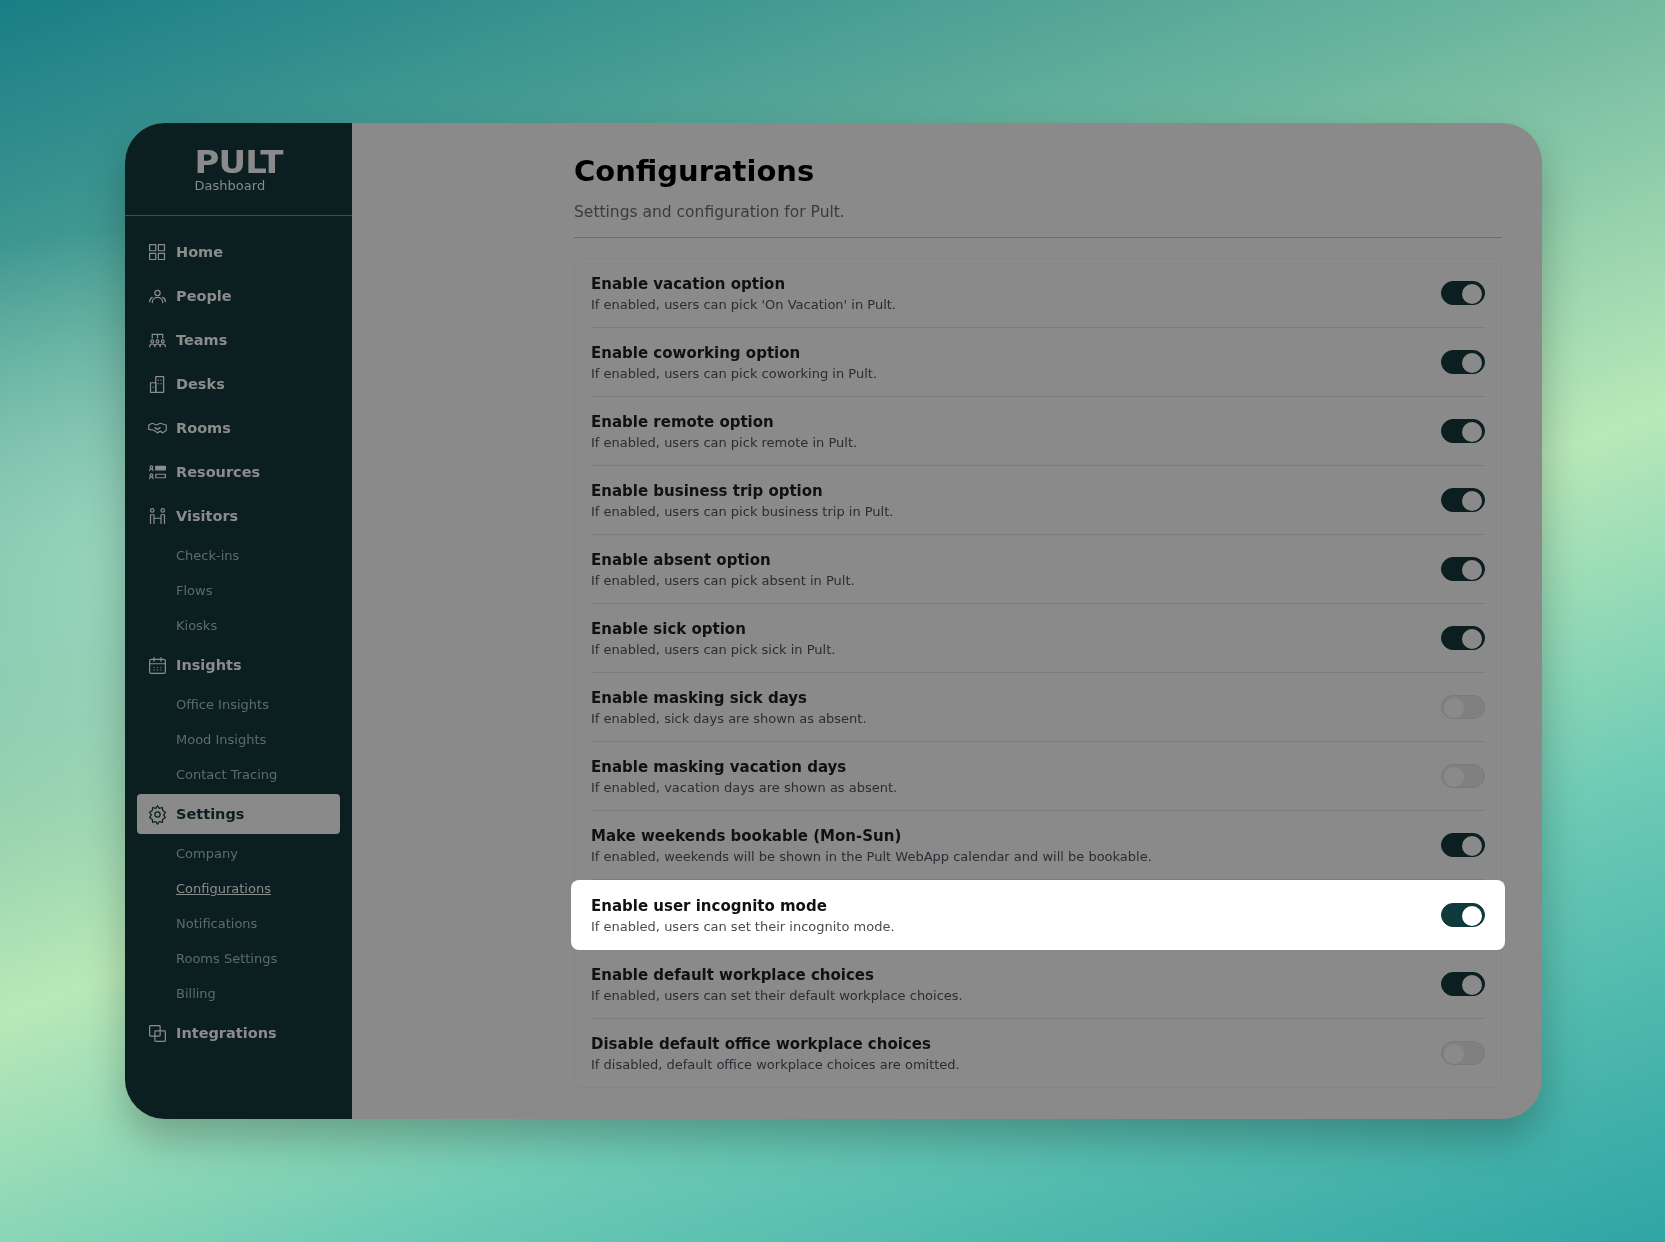 The image size is (1665, 1242). I want to click on setting-title: Enable vacation option, so click(689, 283).